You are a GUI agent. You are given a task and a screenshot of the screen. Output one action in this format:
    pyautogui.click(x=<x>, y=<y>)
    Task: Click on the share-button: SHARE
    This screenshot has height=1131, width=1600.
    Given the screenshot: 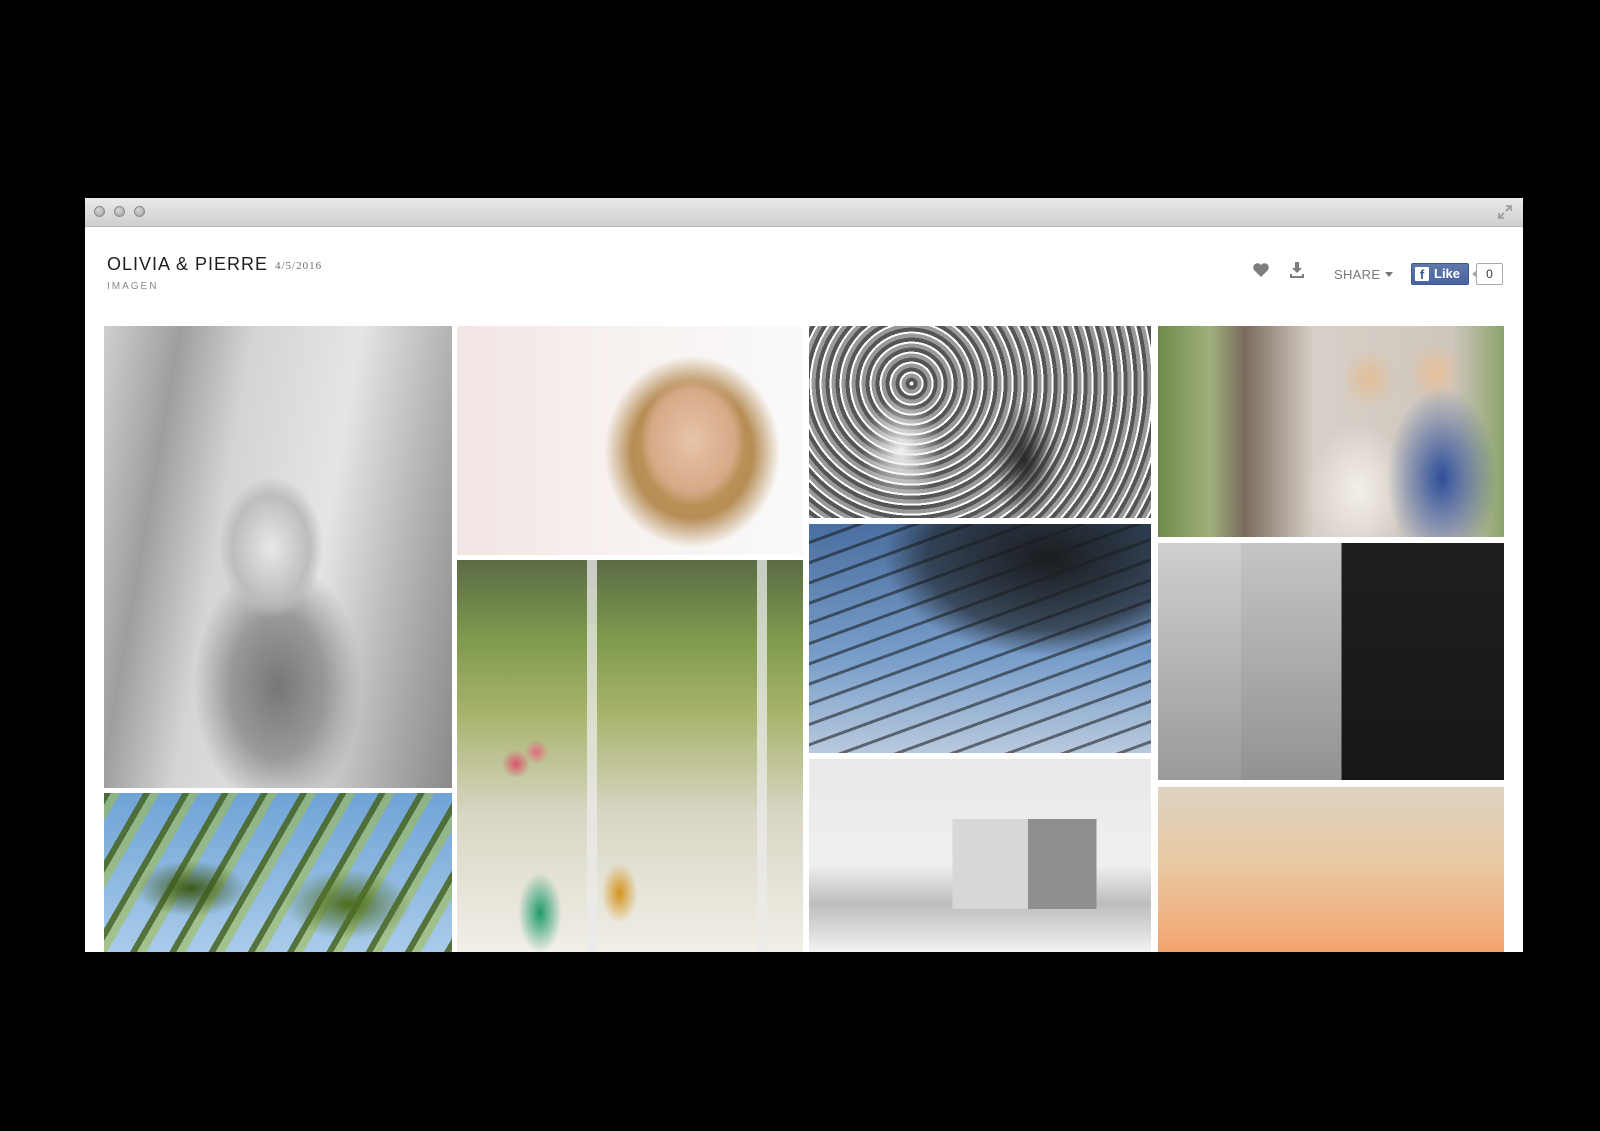 What is the action you would take?
    pyautogui.click(x=1364, y=274)
    